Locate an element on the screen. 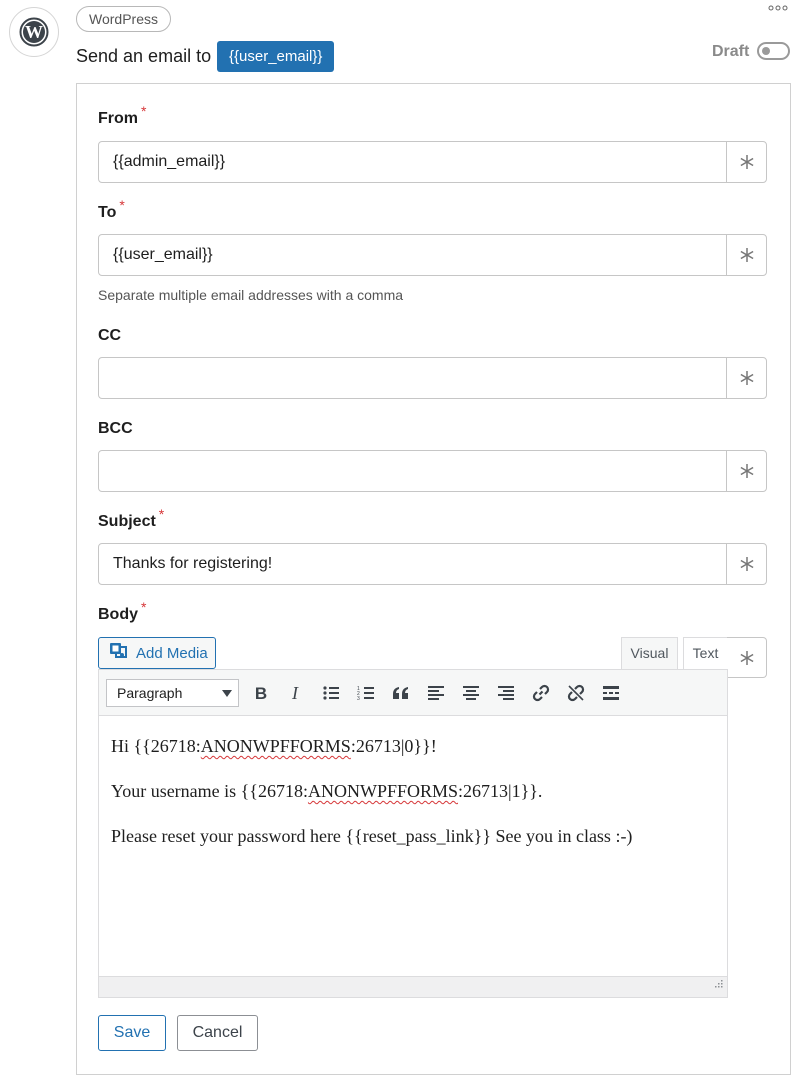  subject-input: Thanks for registering! is located at coordinates (412, 564).